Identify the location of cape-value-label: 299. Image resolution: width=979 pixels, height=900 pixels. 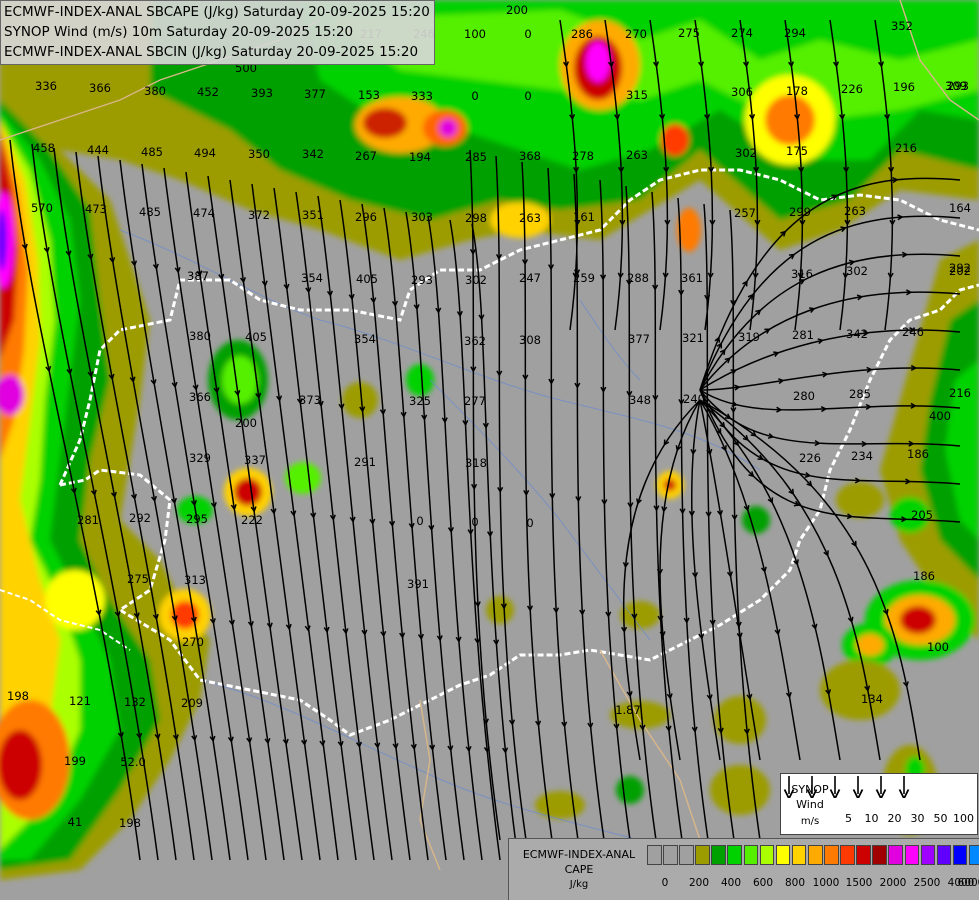
(800, 212).